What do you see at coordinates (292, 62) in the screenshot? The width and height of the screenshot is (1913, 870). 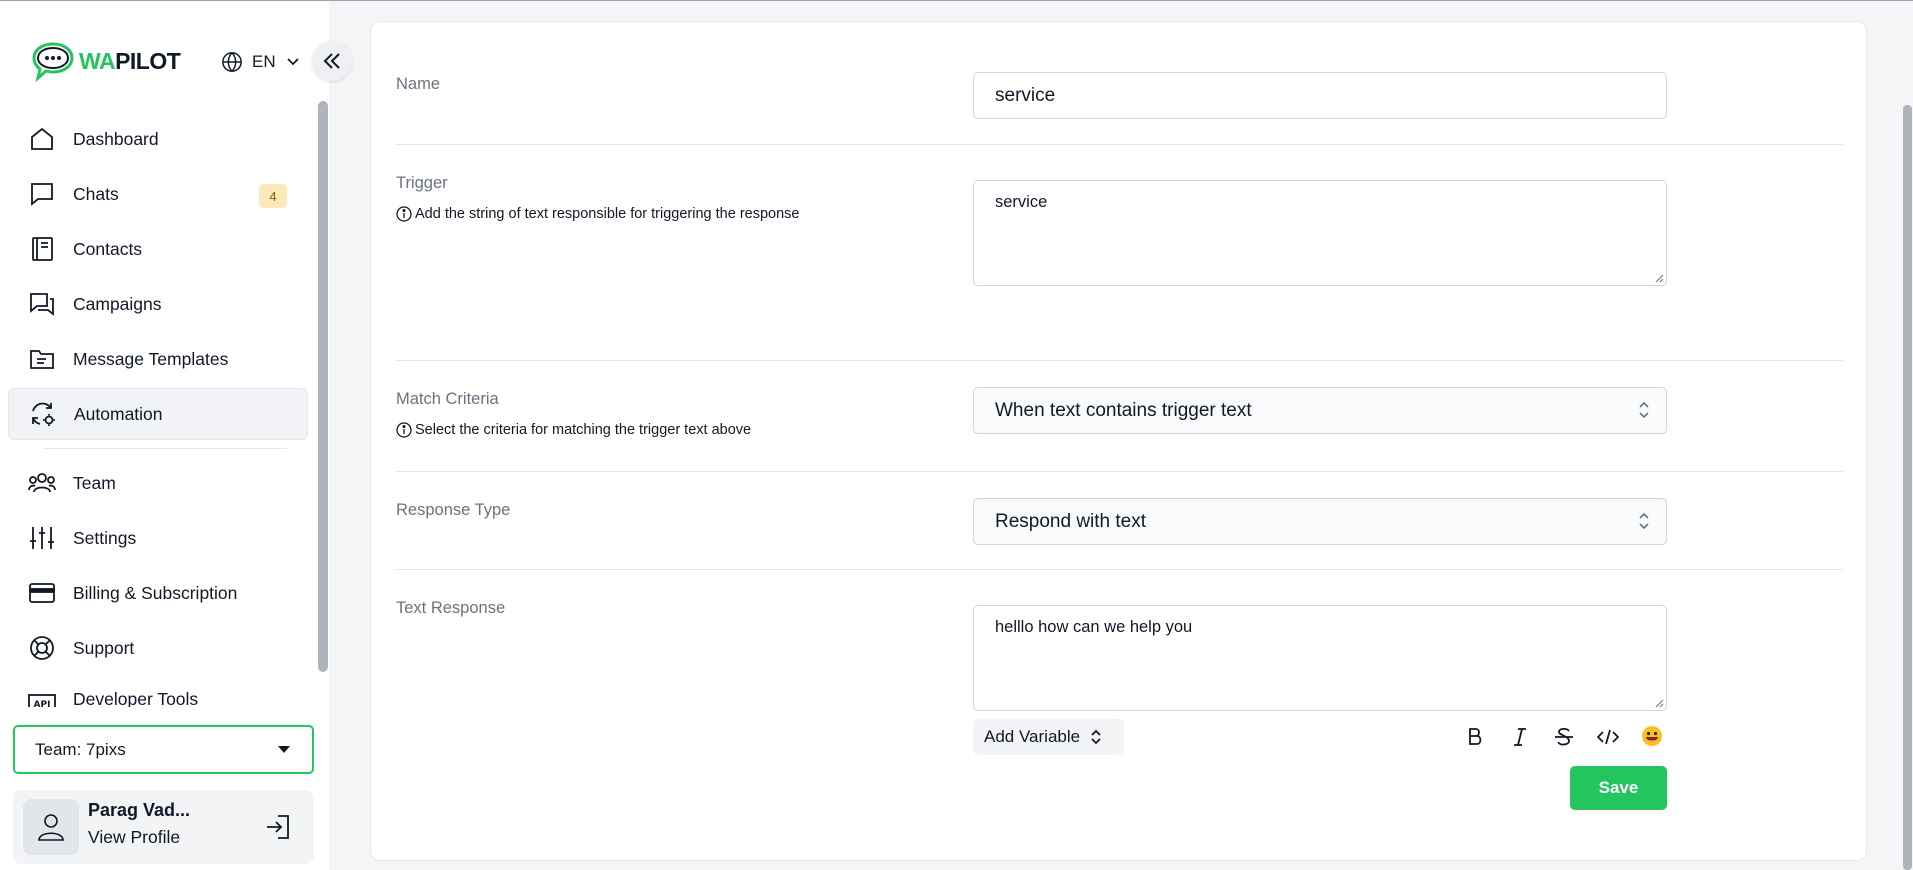 I see `chevron-down-icon` at bounding box center [292, 62].